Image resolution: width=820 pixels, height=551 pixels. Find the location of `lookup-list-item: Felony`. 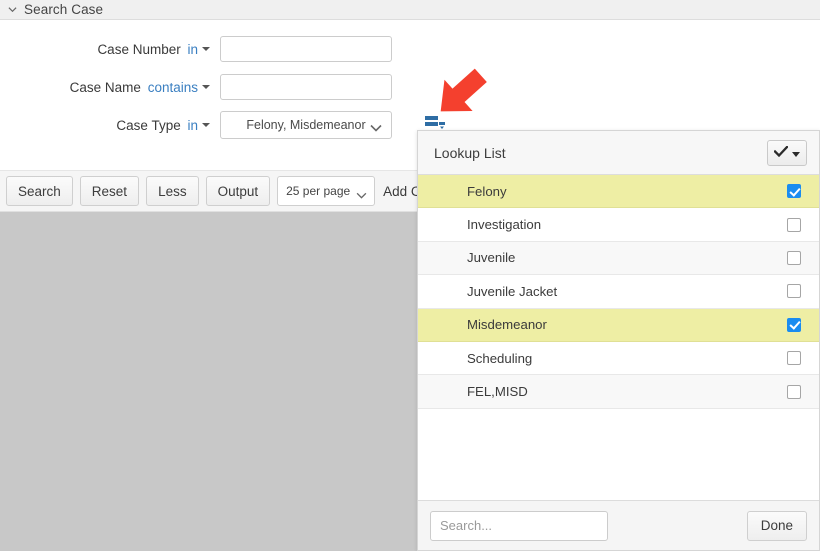

lookup-list-item: Felony is located at coordinates (618, 192).